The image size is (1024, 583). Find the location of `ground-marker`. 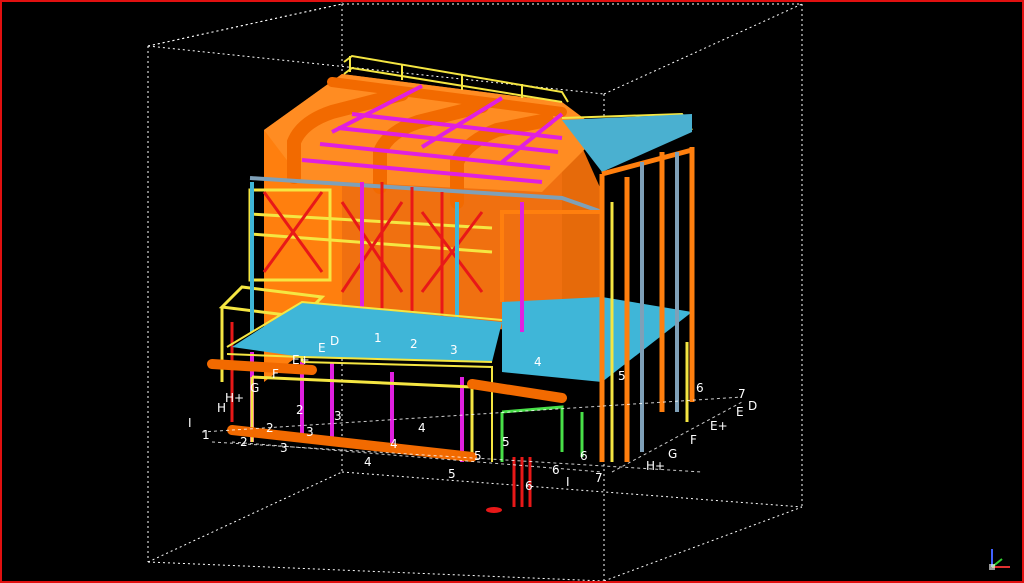

ground-marker is located at coordinates (494, 510).